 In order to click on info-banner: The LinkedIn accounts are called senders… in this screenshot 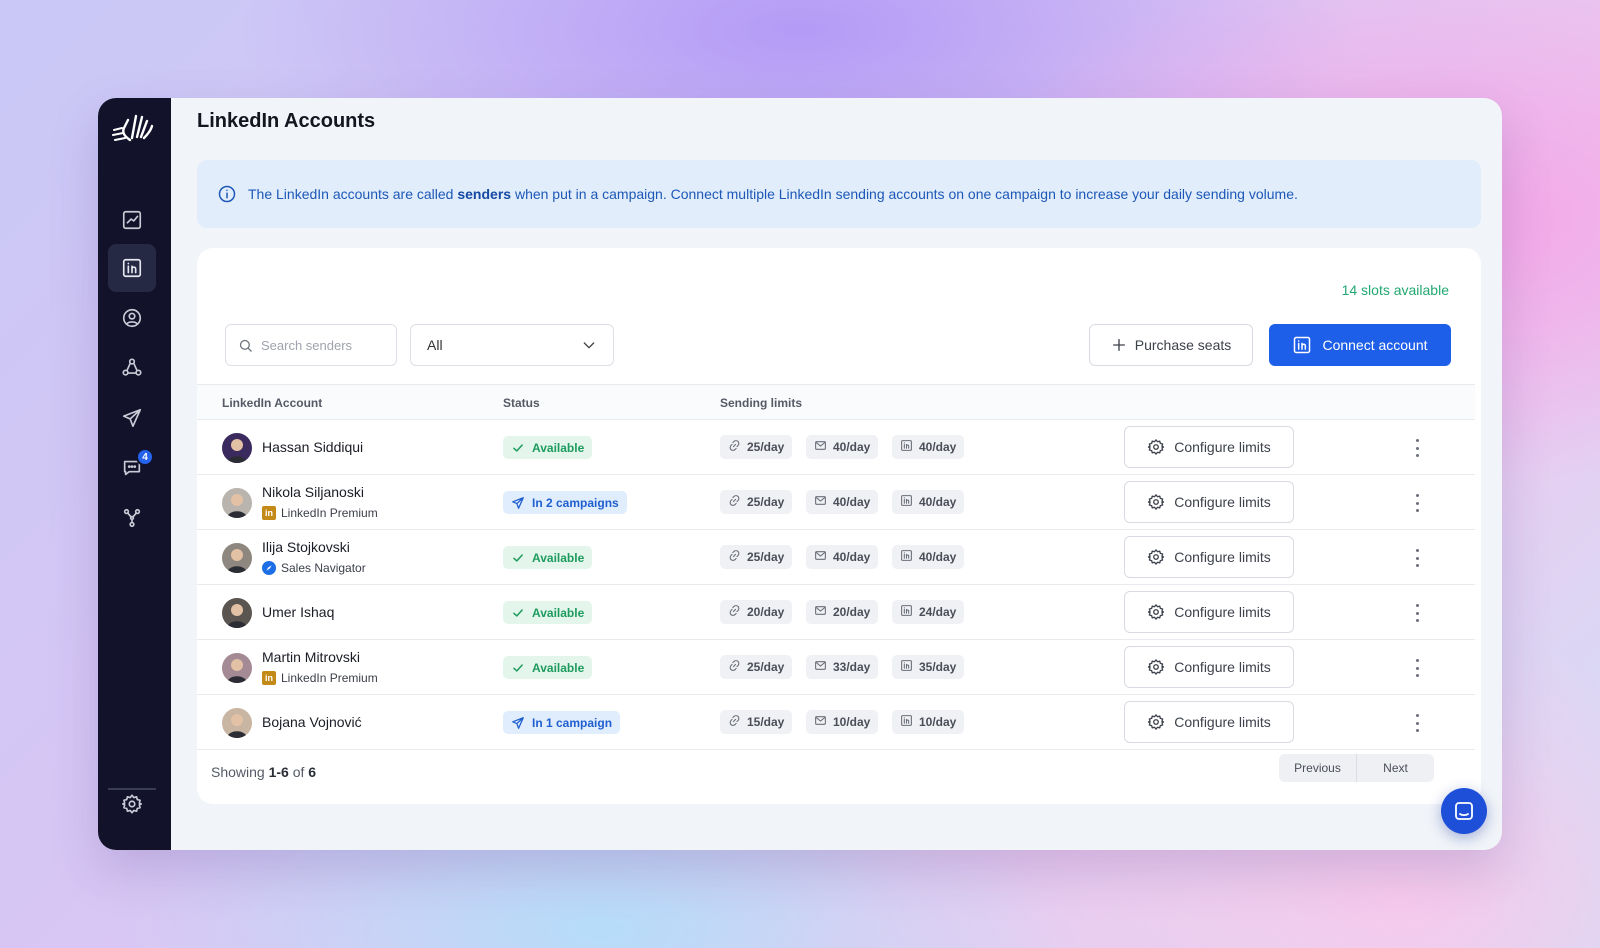, I will do `click(839, 194)`.